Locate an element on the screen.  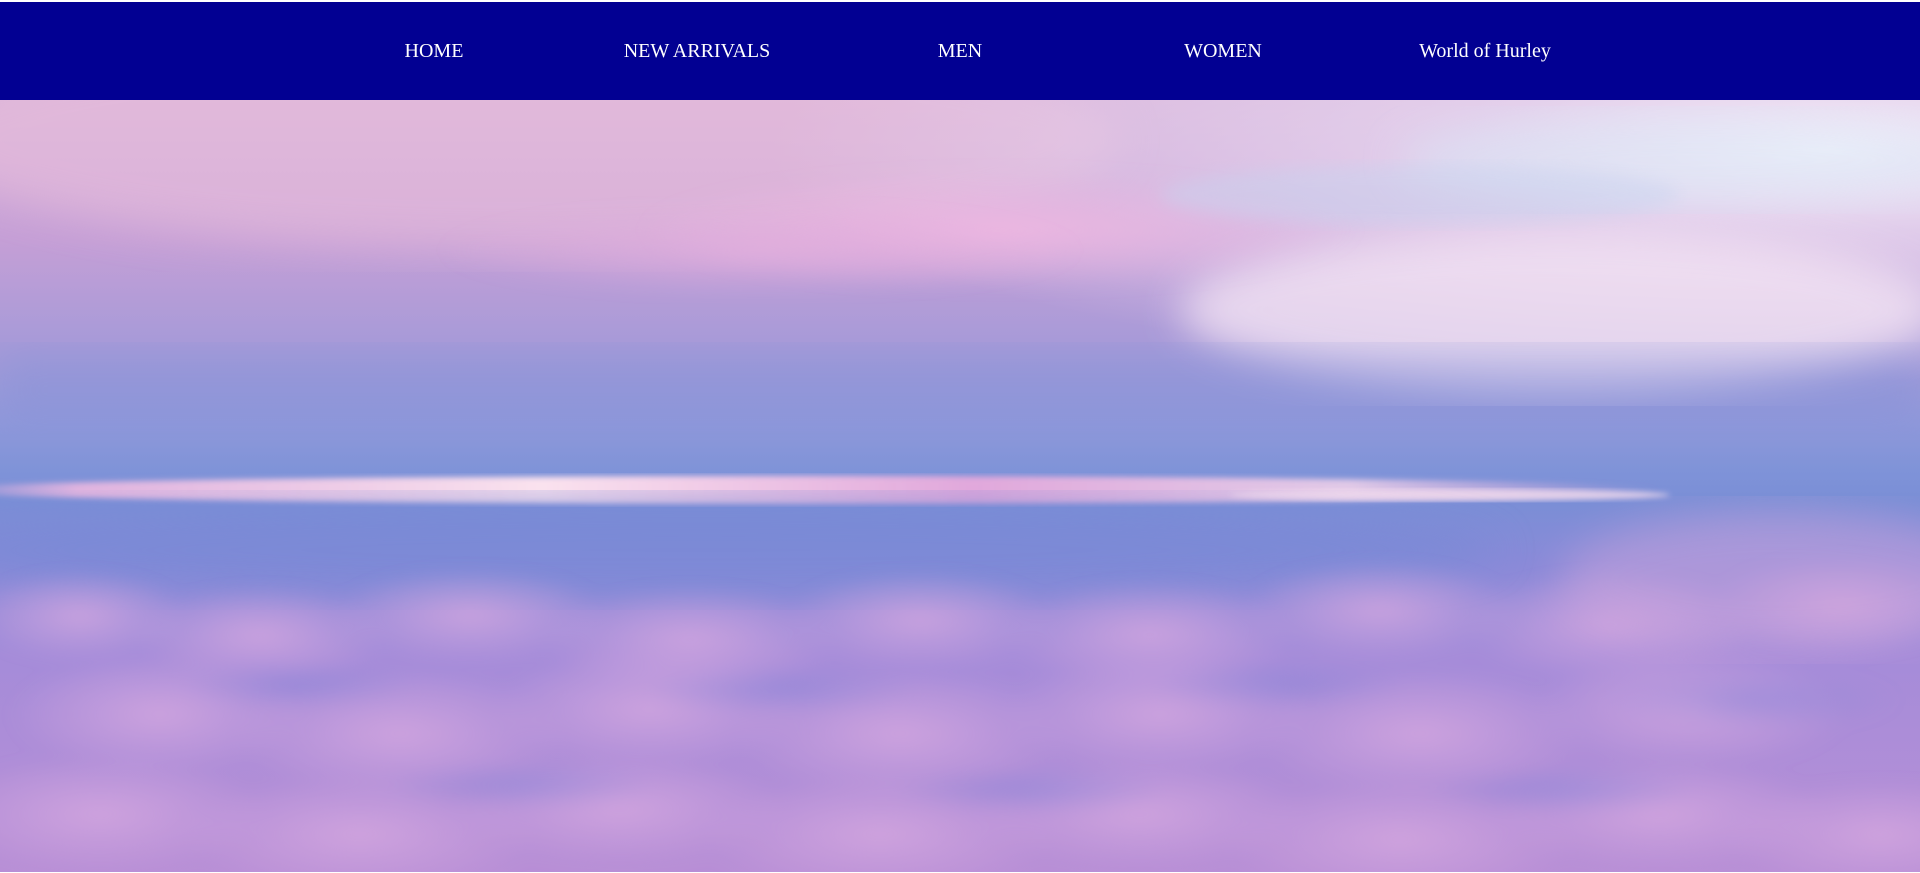
nav-new-arrivals-link: NEW ARRIVALS is located at coordinates (697, 51).